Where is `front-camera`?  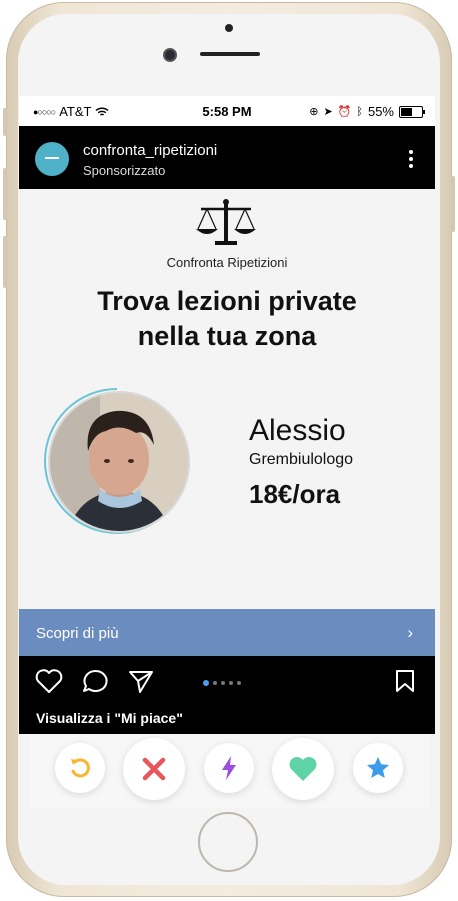 front-camera is located at coordinates (170, 55).